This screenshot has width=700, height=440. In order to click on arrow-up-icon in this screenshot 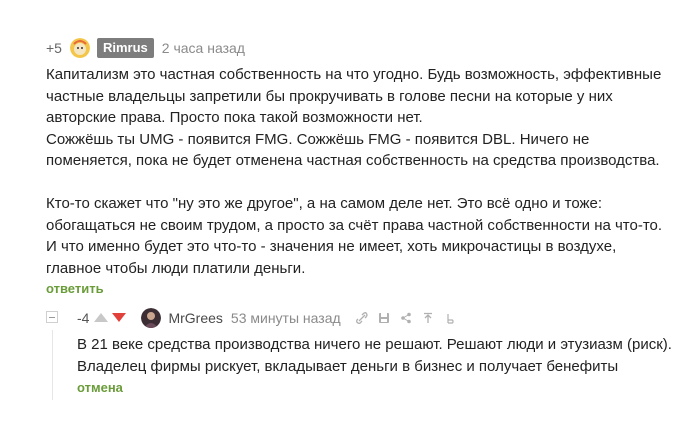, I will do `click(102, 318)`.